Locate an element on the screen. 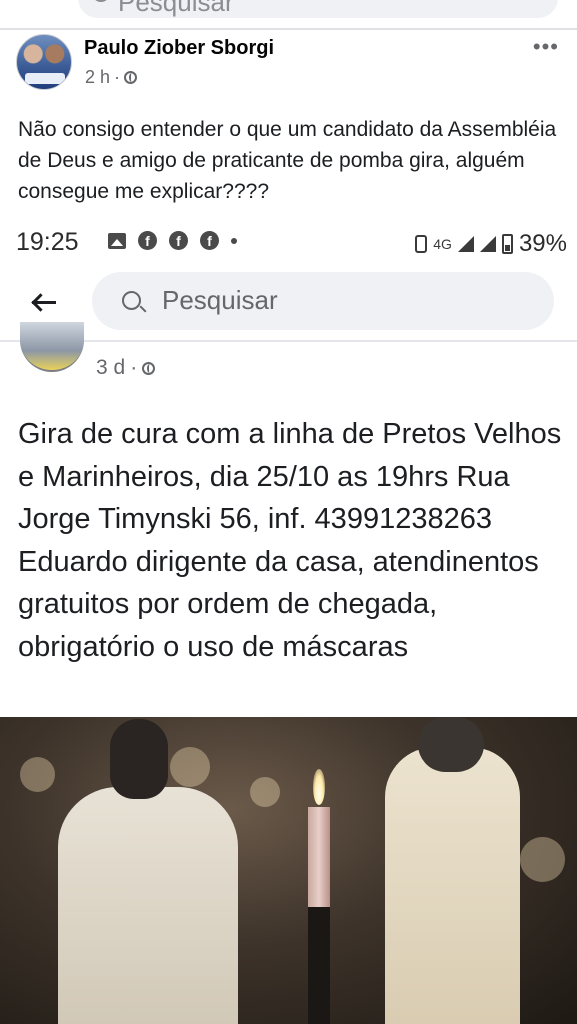  author-name: Paulo Ziober Sborgi is located at coordinates (179, 48).